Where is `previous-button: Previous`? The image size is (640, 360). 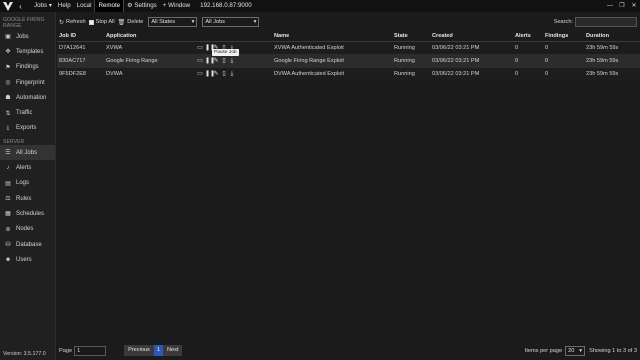
previous-button: Previous is located at coordinates (139, 350).